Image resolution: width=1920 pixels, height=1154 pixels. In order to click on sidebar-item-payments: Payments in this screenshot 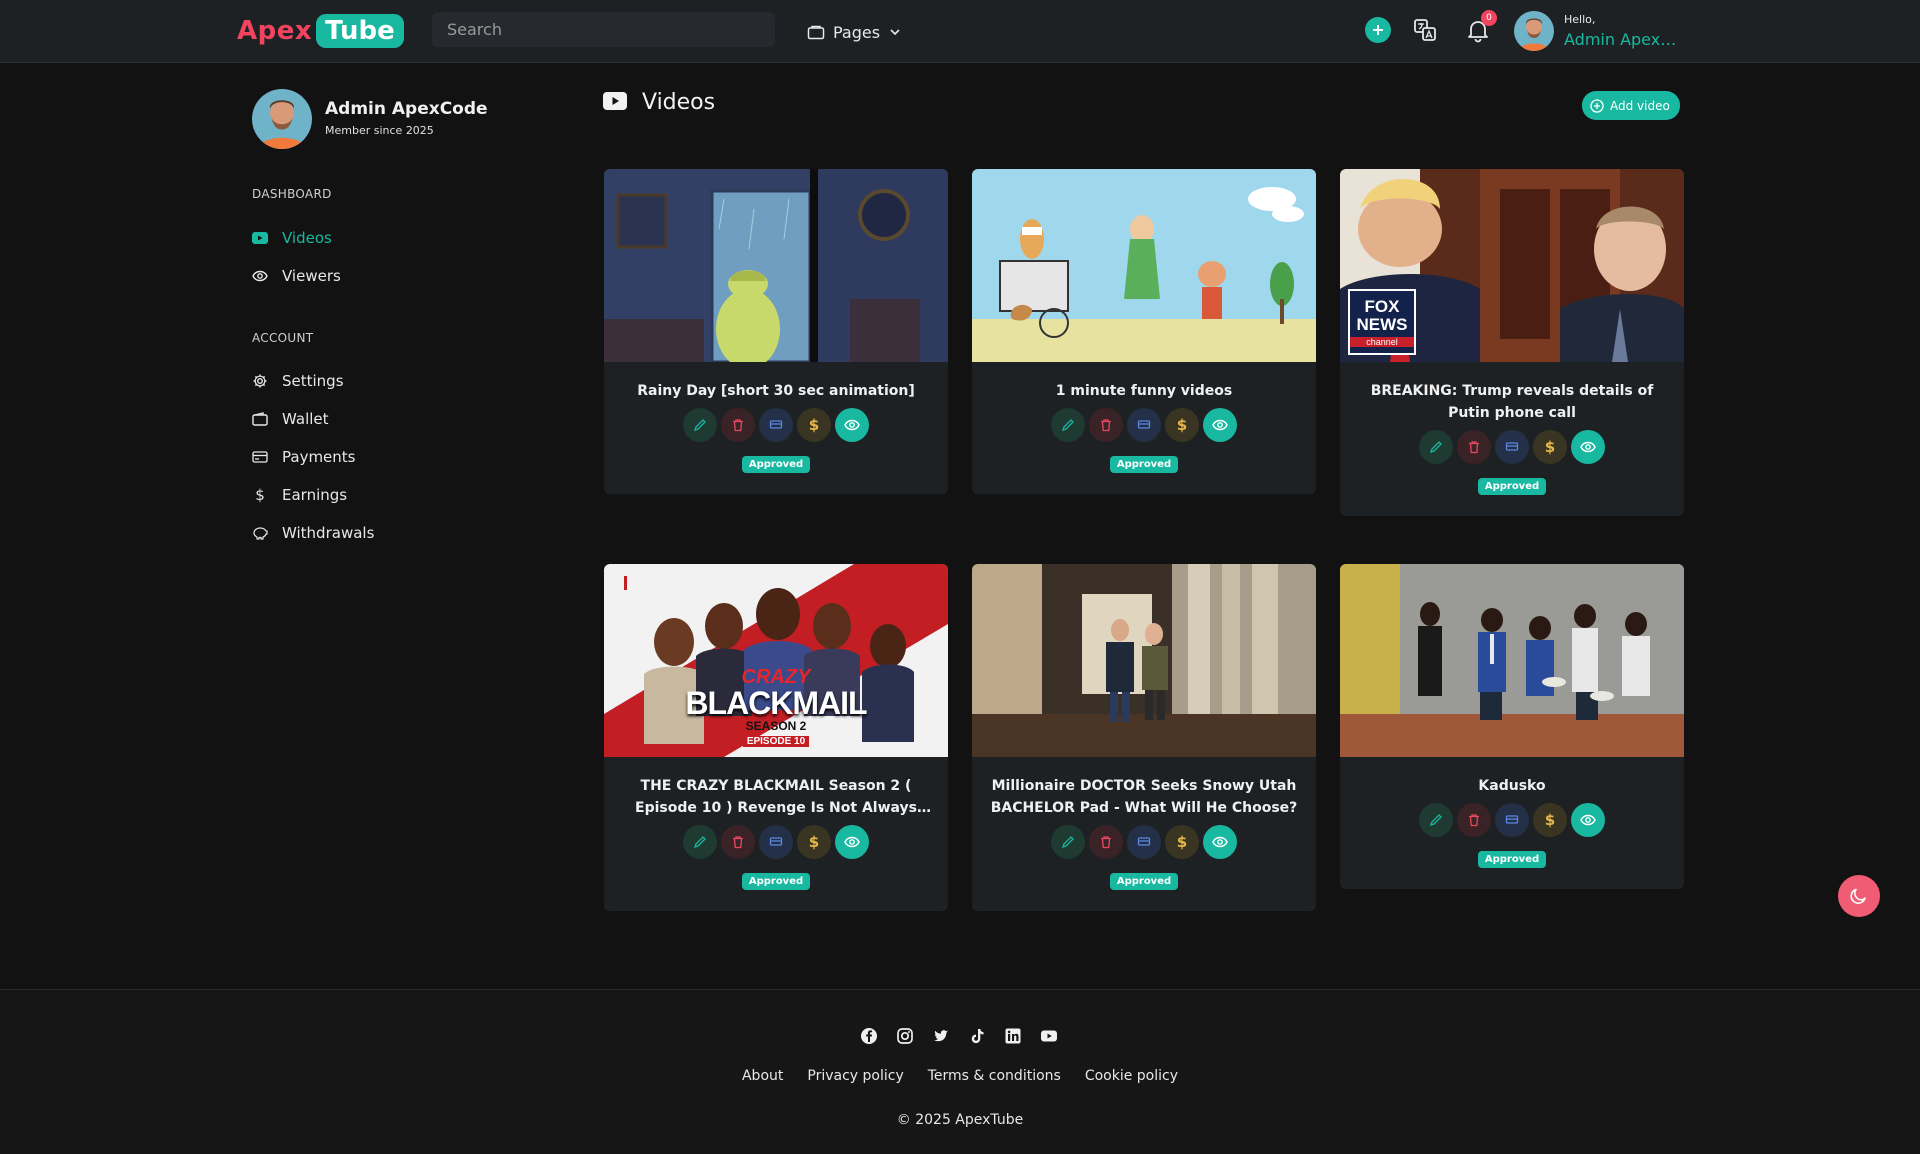, I will do `click(303, 457)`.